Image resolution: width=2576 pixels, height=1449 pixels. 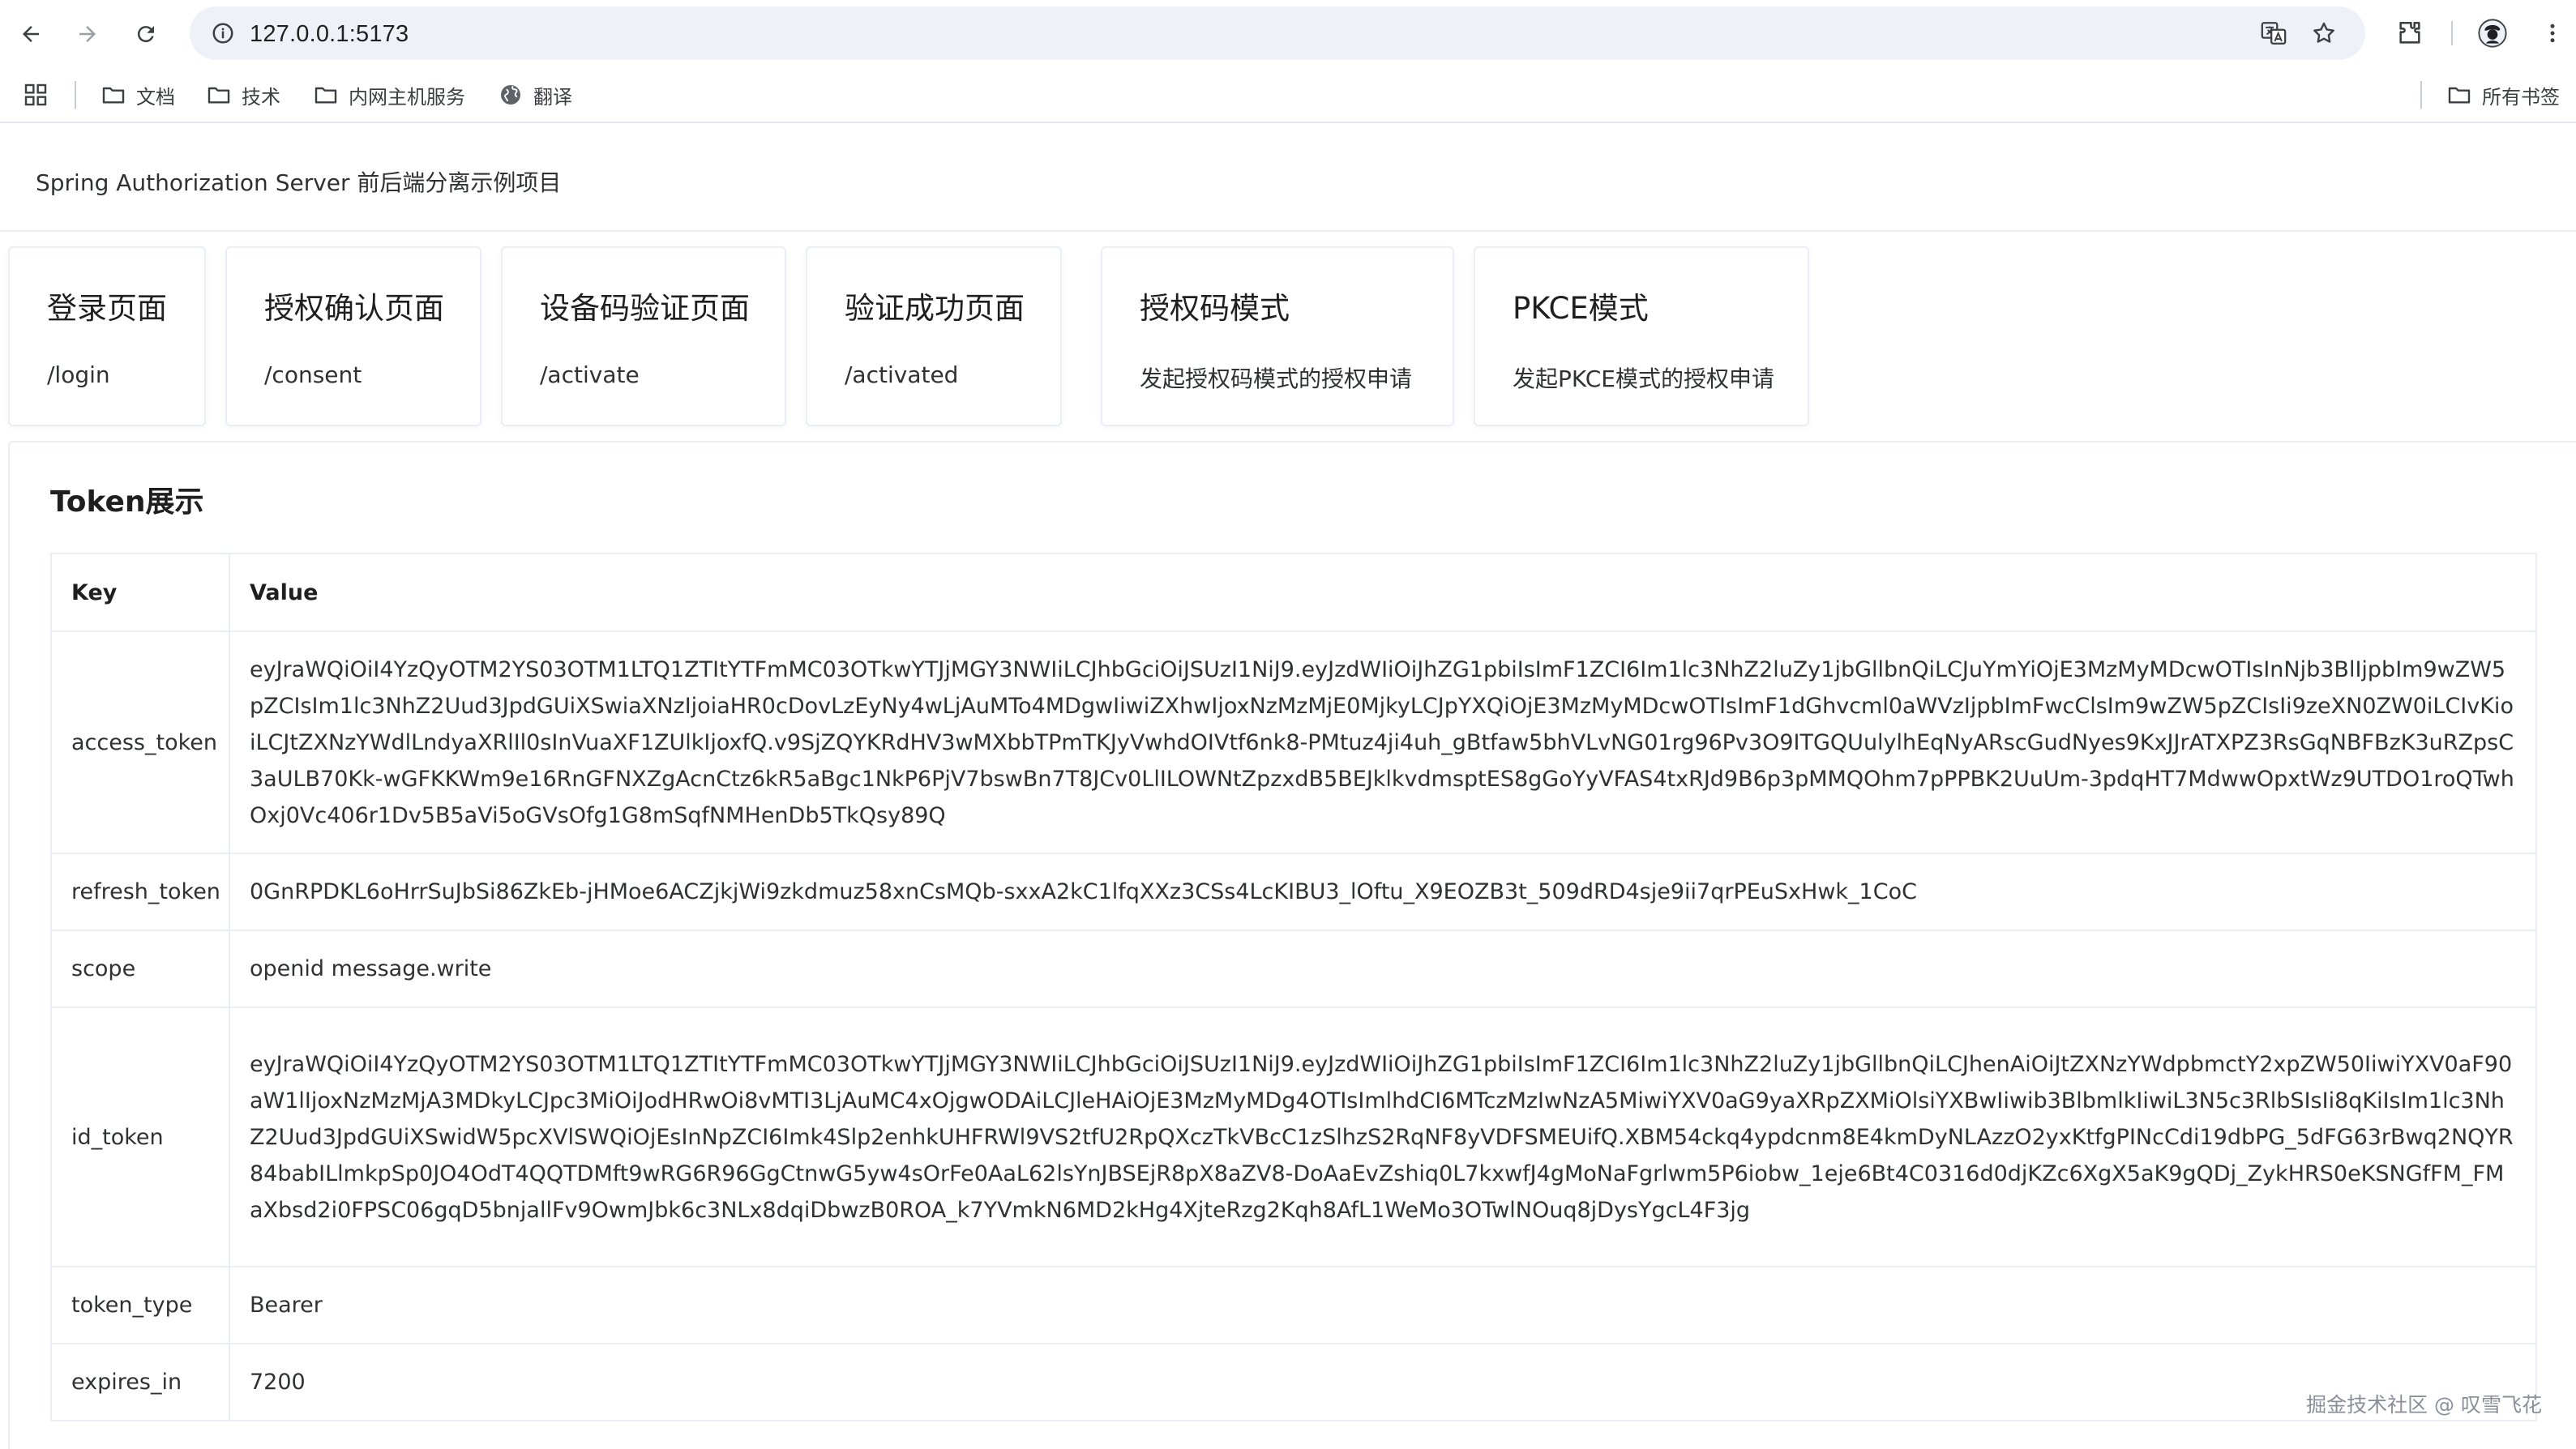 I want to click on card-title: 授权确认页面, so click(x=354, y=308).